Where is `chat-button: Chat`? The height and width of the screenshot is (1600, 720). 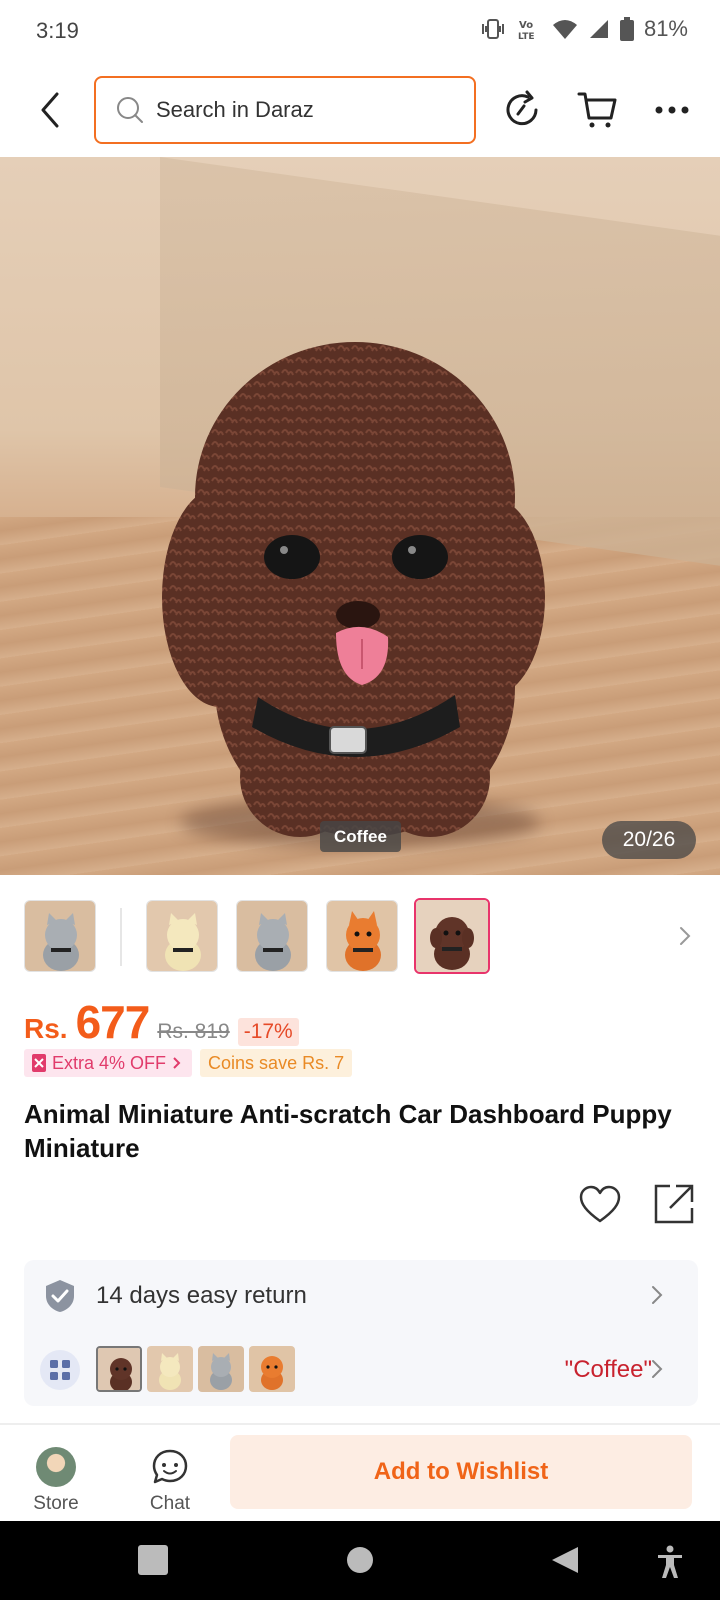 chat-button: Chat is located at coordinates (170, 1473).